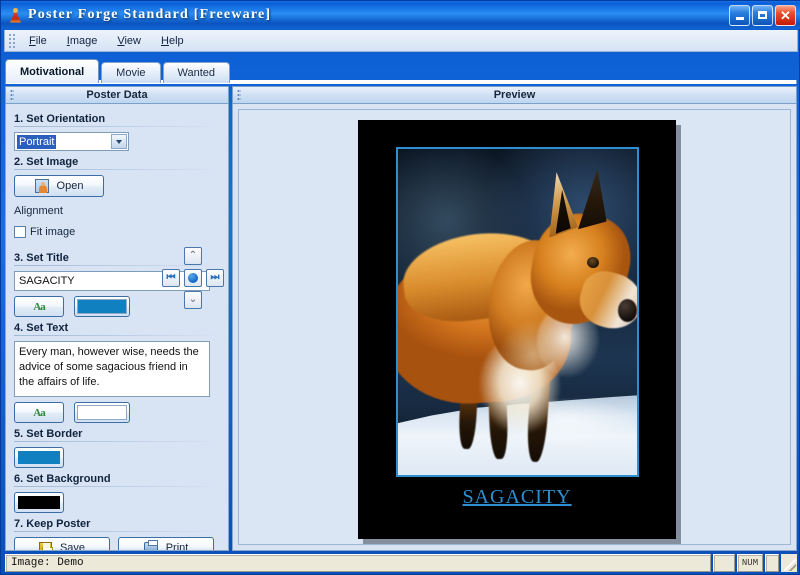 This screenshot has width=800, height=575. I want to click on align-right-button: ⏭, so click(215, 278).